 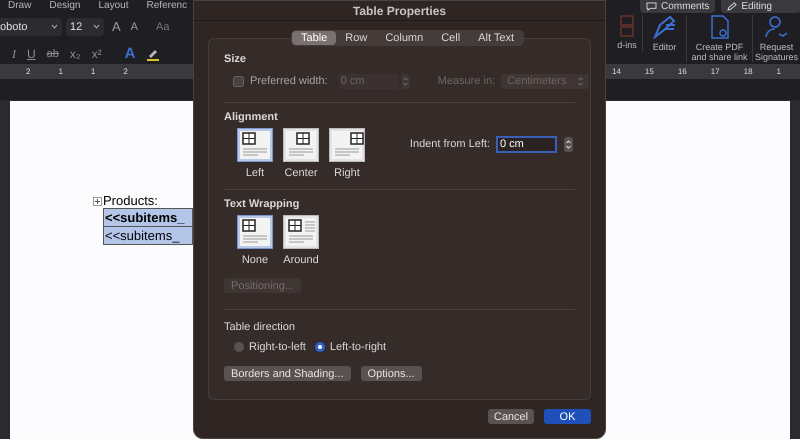 I want to click on superscript-button: x², so click(x=97, y=54).